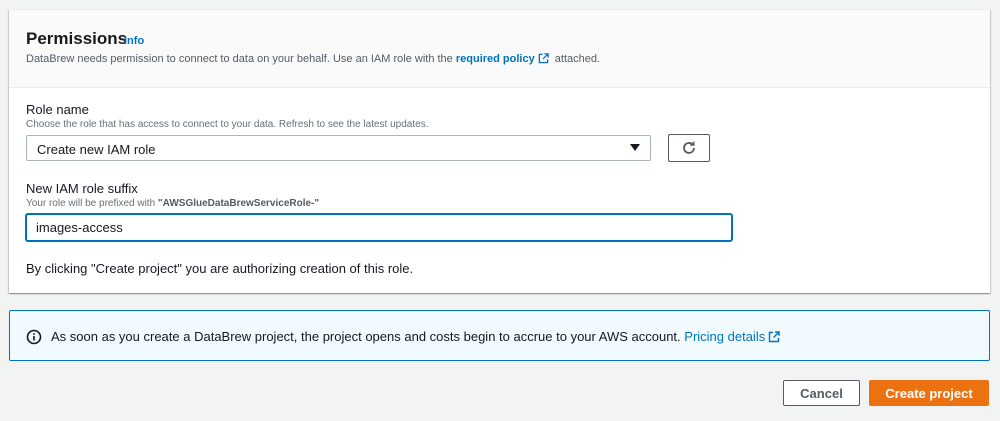 The image size is (1000, 421). What do you see at coordinates (338, 148) in the screenshot?
I see `role-name-select: Create new IAM role` at bounding box center [338, 148].